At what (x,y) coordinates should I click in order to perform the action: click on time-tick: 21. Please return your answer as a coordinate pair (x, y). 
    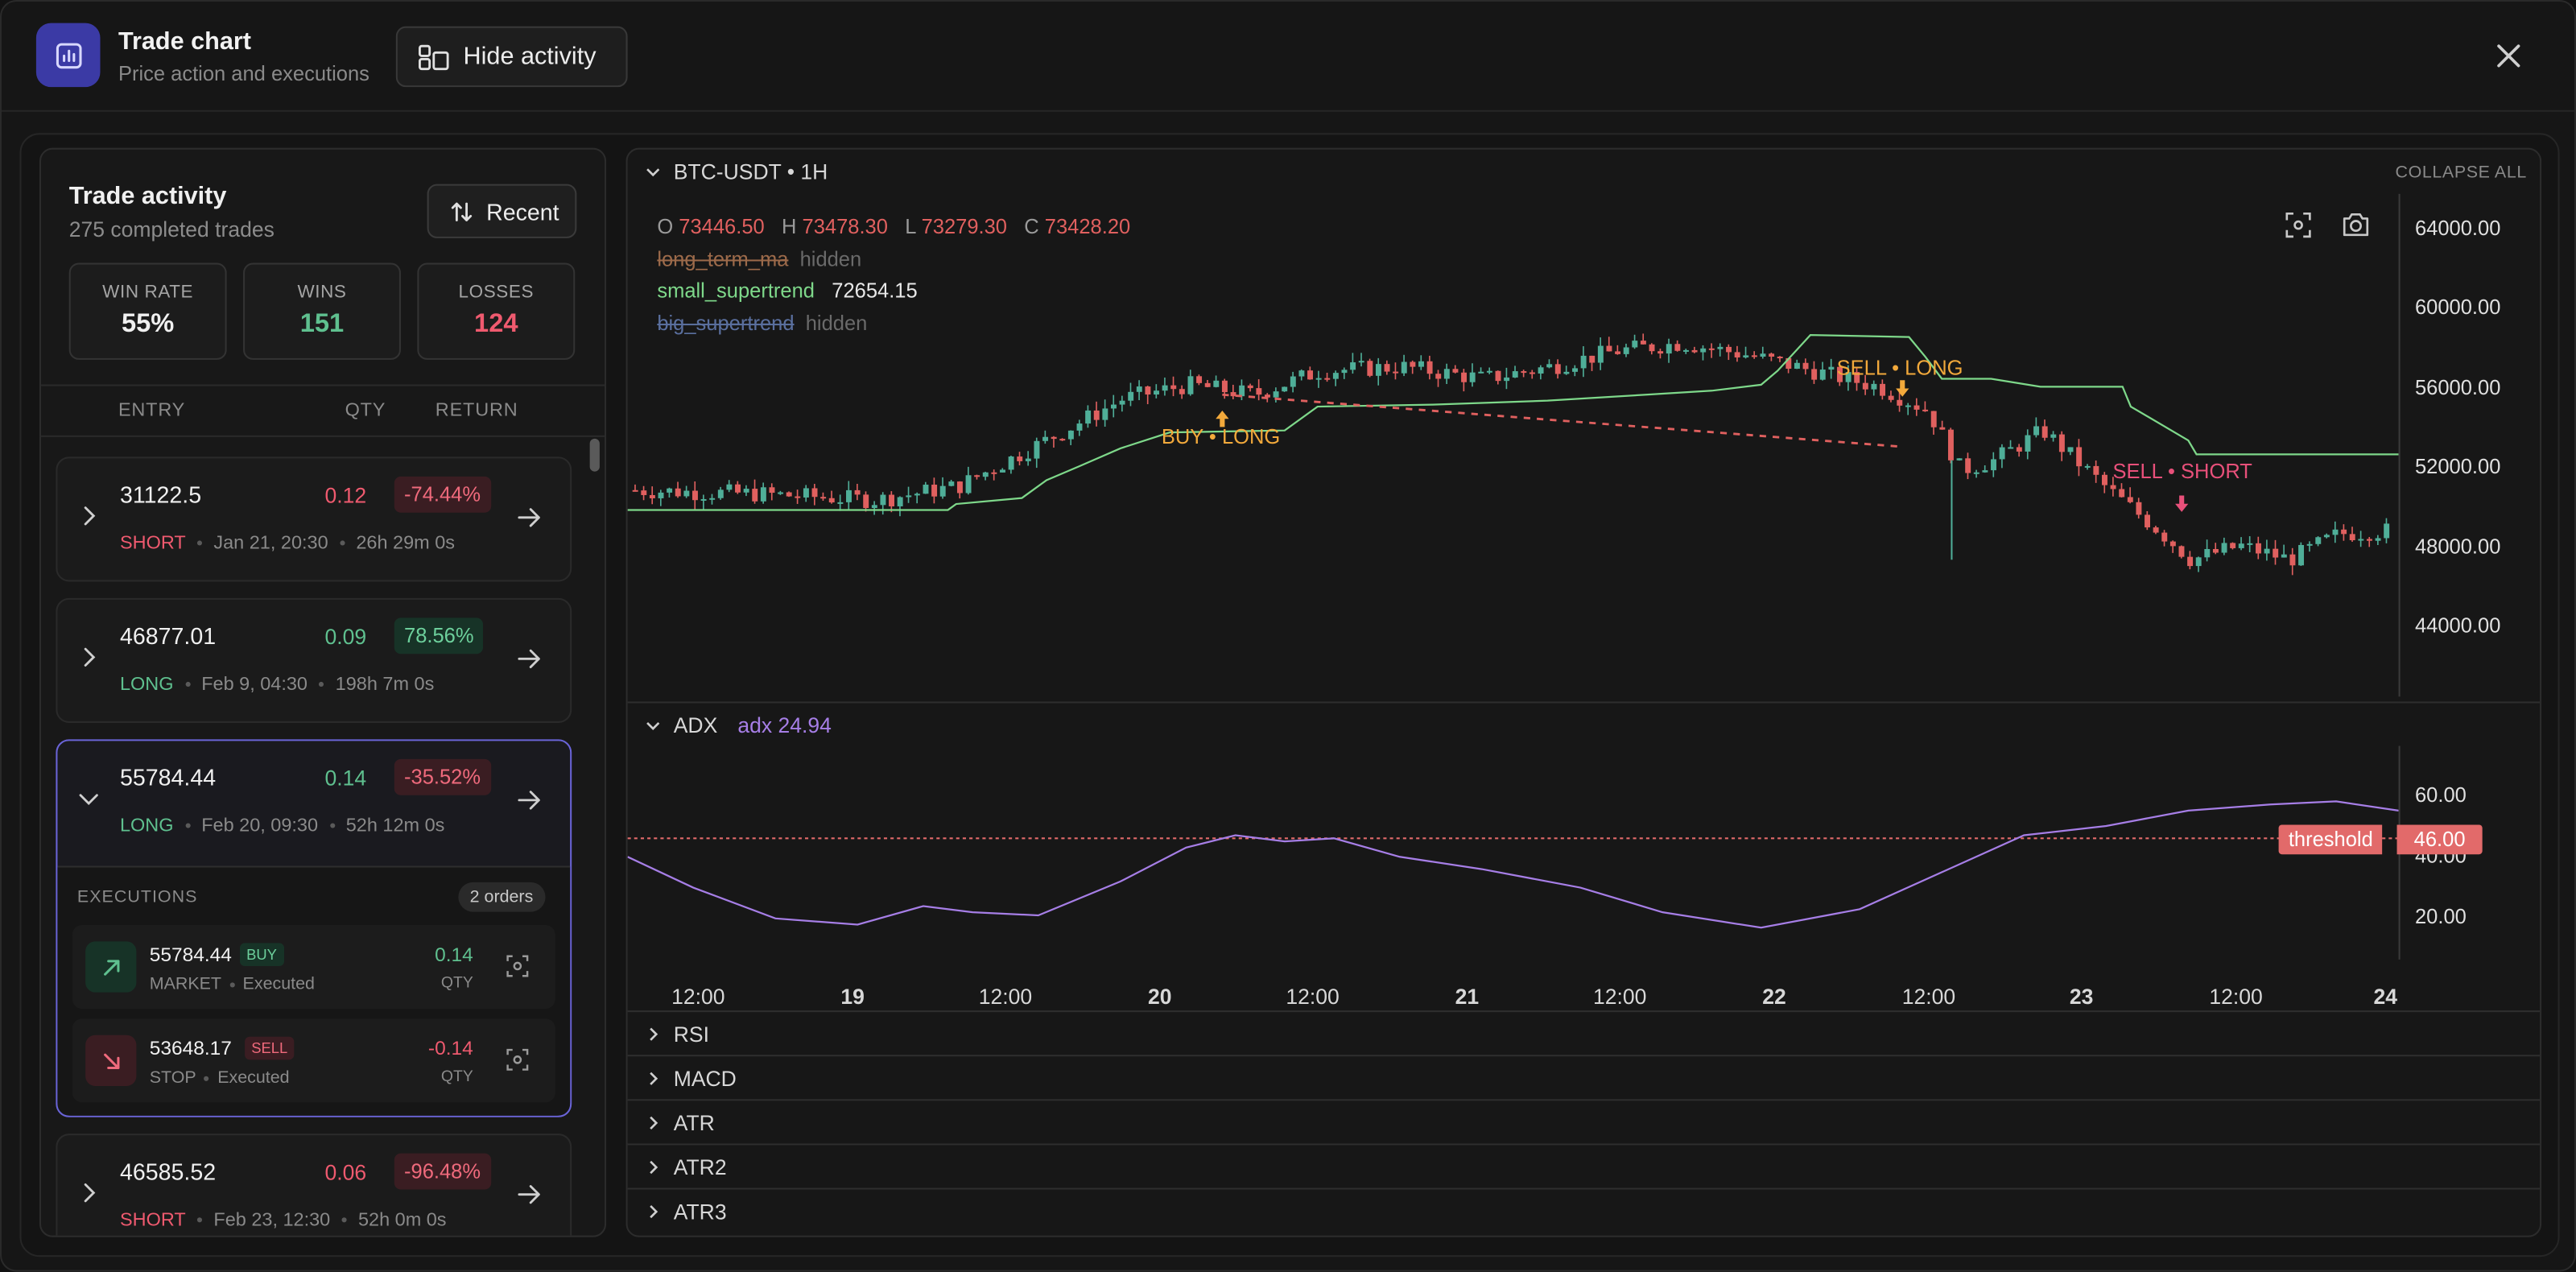
    Looking at the image, I should click on (1467, 997).